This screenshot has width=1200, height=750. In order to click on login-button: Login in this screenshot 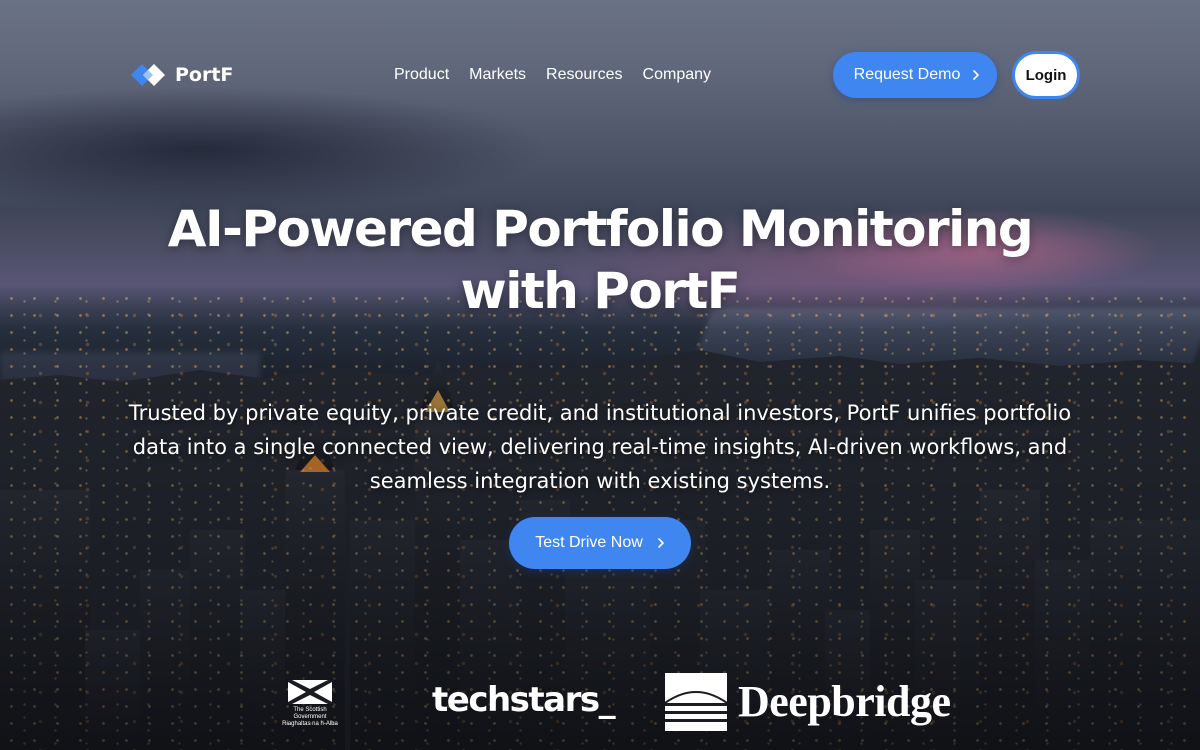, I will do `click(1046, 75)`.